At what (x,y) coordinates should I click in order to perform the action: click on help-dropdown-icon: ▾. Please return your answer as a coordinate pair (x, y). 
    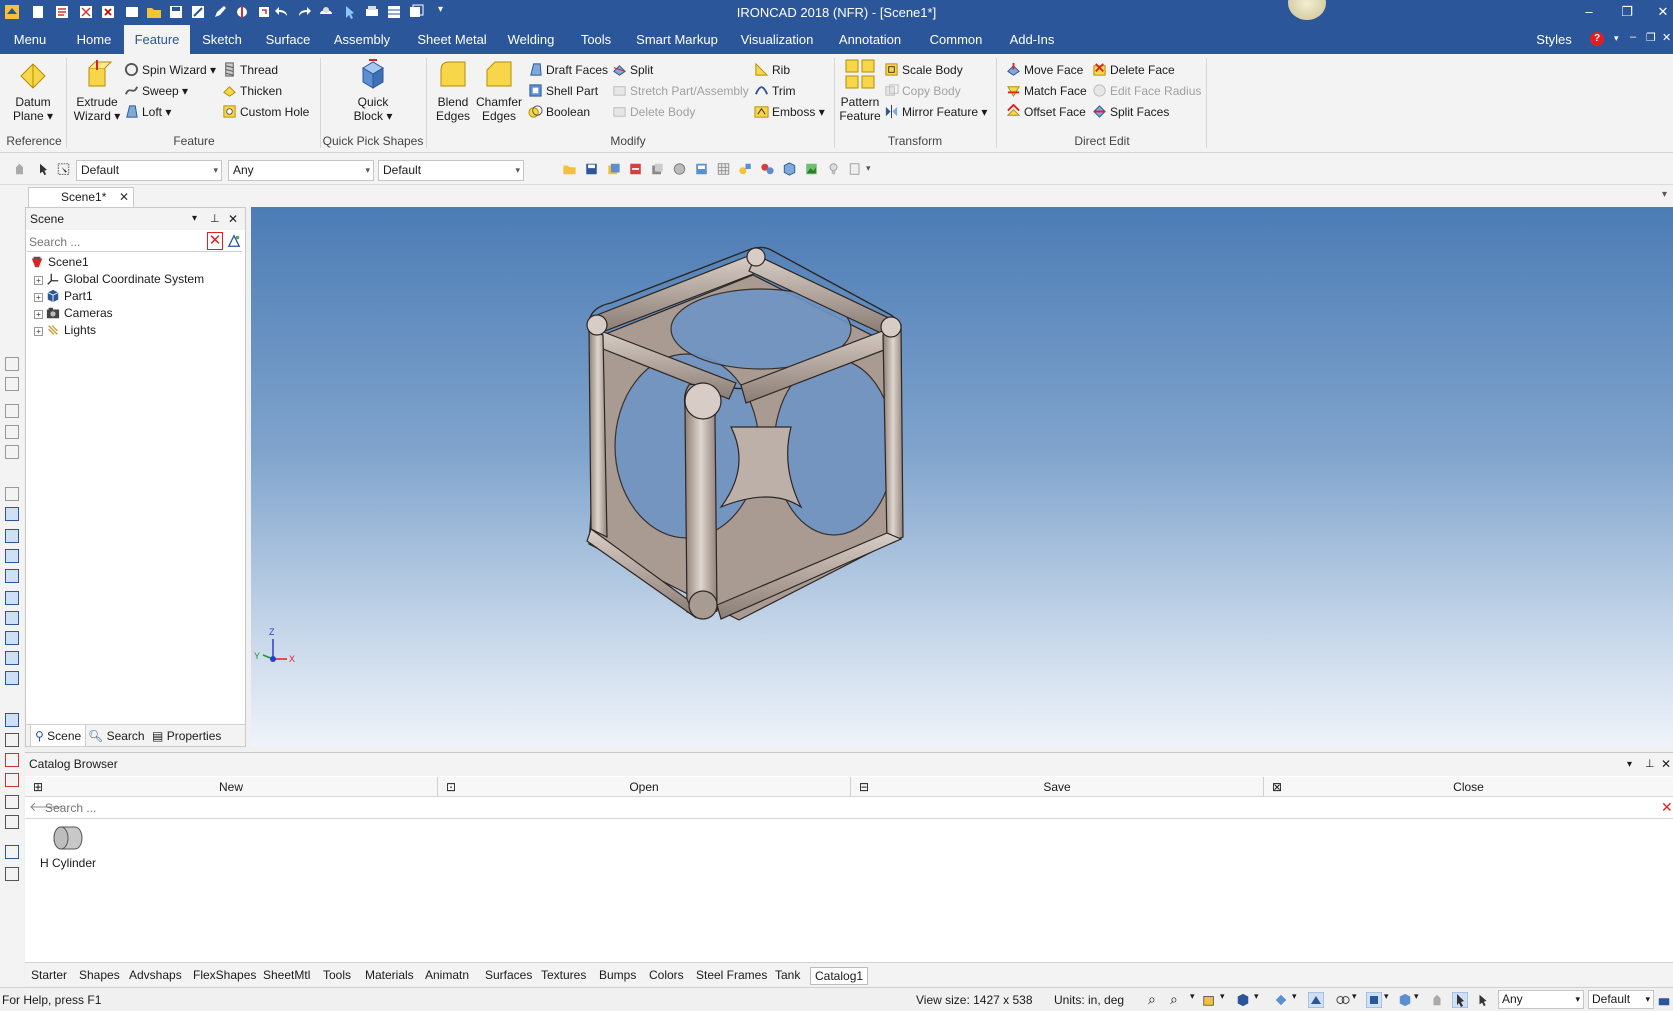
    Looking at the image, I should click on (1616, 38).